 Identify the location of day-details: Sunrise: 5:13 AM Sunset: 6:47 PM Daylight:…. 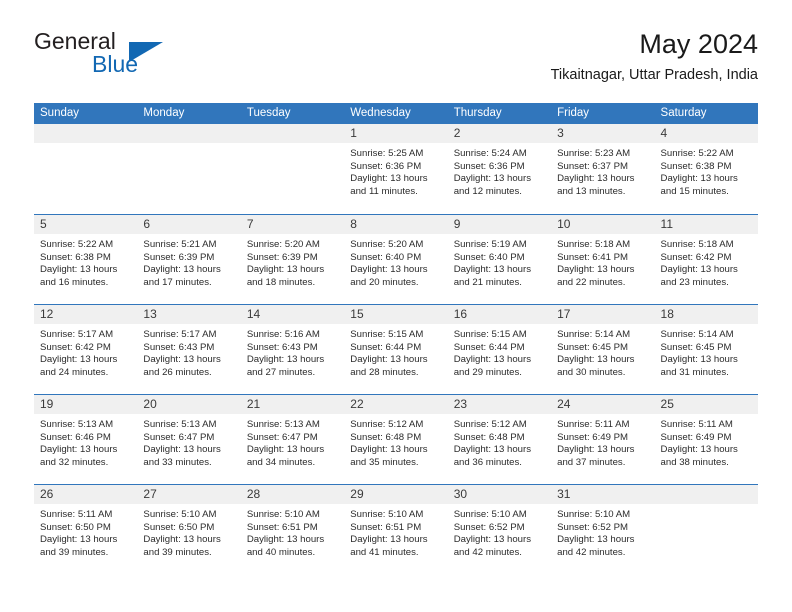
(292, 442).